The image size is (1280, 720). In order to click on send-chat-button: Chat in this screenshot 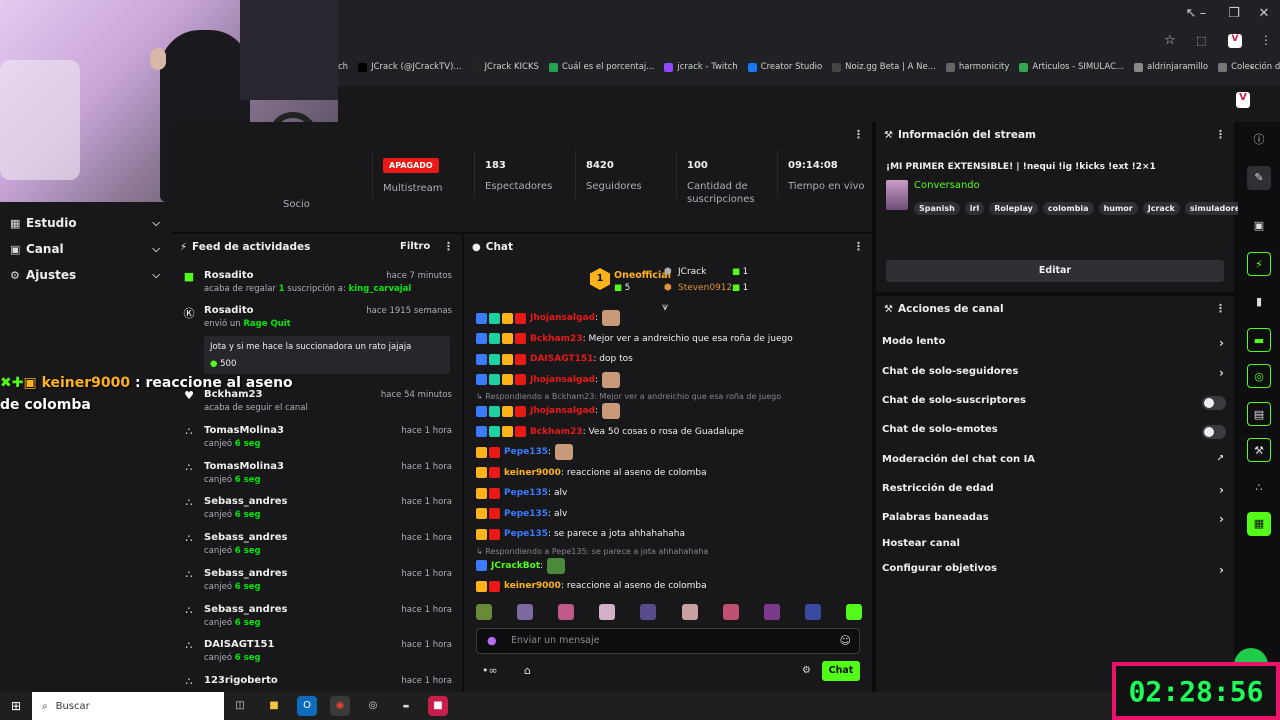, I will do `click(841, 671)`.